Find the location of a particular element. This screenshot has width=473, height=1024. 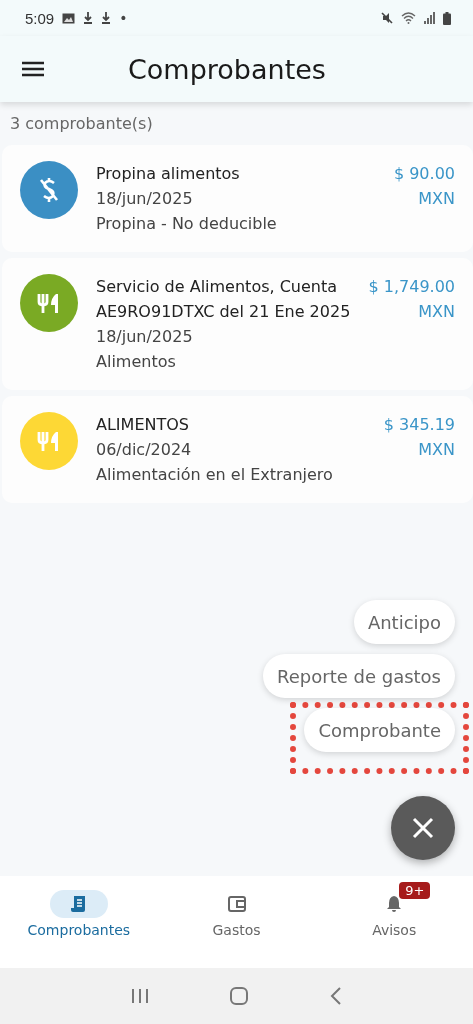

receipt-card: ALIMENTOS 06/dic/2024 Alimentación en el Extranjero $ 345.19 MXN is located at coordinates (237, 449).